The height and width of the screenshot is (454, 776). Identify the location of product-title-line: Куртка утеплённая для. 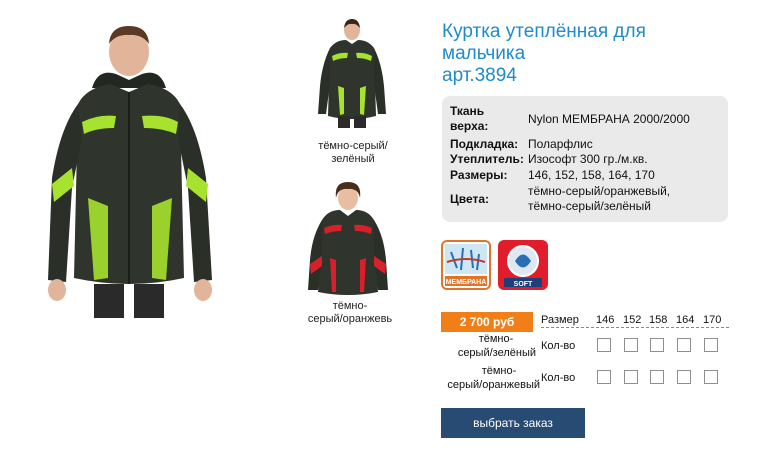
(544, 31).